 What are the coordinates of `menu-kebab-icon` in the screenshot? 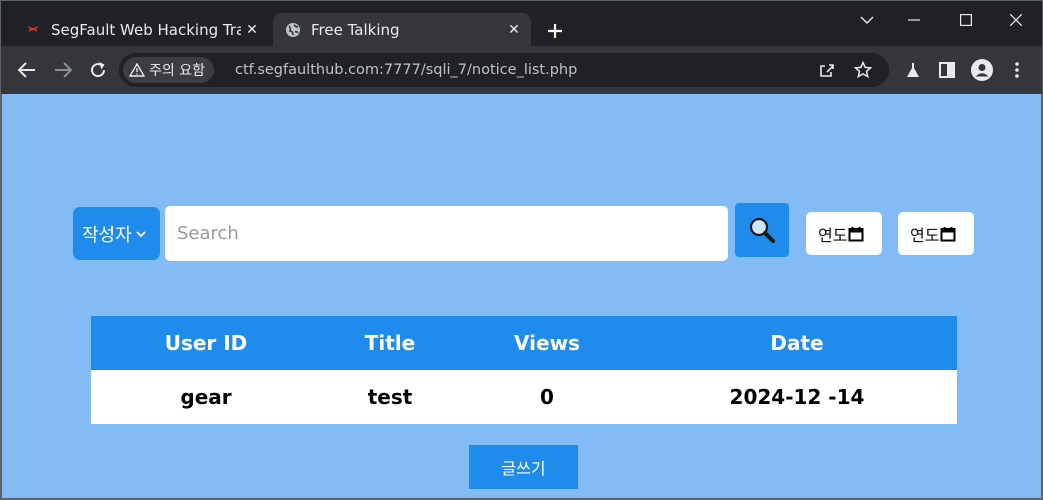 It's located at (1017, 70).